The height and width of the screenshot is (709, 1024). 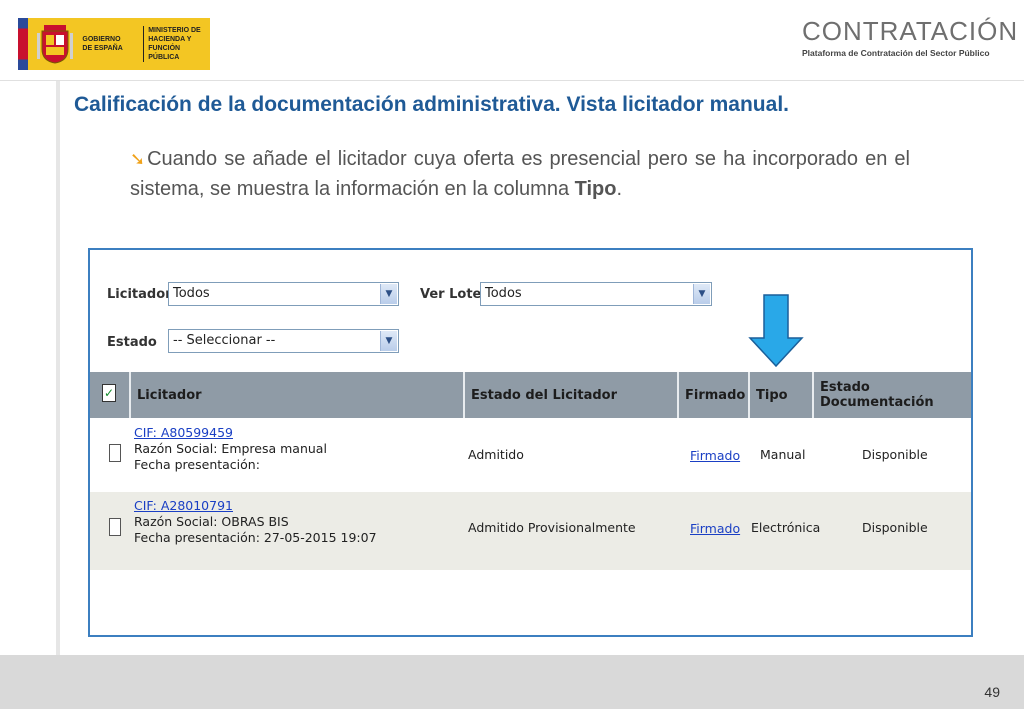 I want to click on ver-lote-label: Ver Lote, so click(x=450, y=294).